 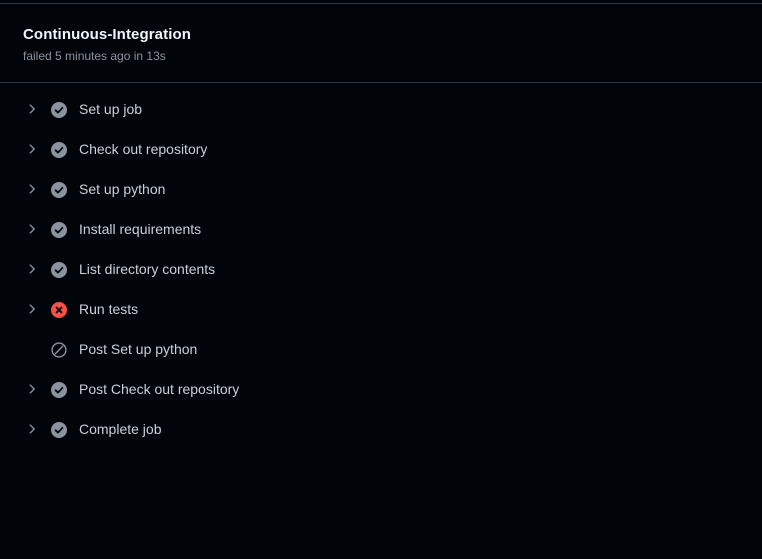 I want to click on job-status-summary: failed 5 minutes ago in 13s, so click(x=94, y=56).